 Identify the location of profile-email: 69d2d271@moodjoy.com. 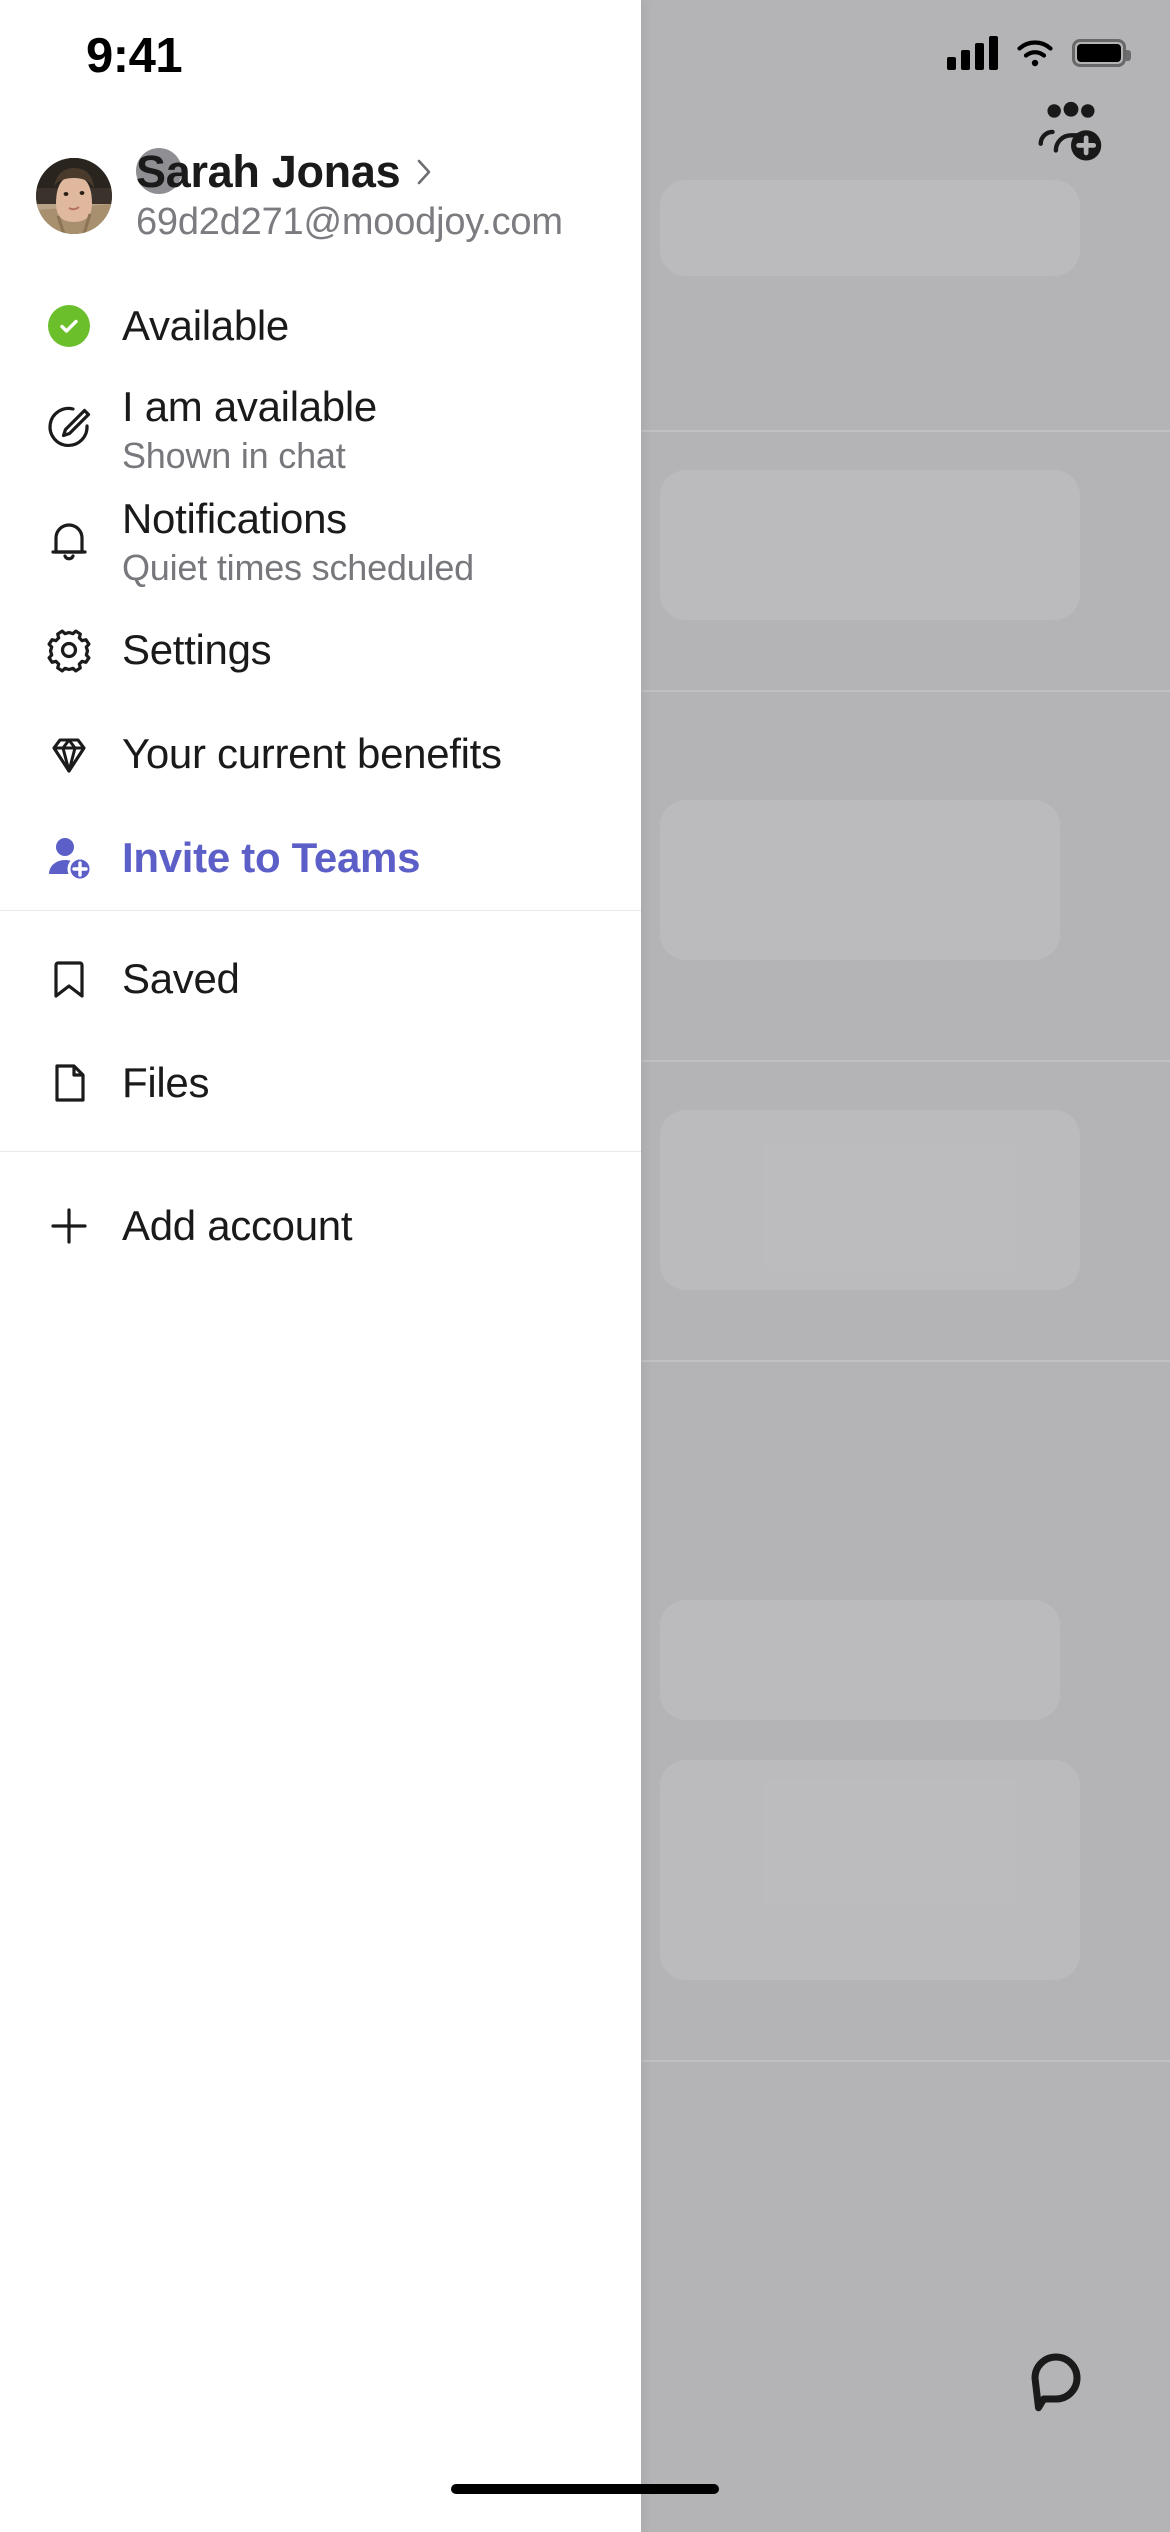
(349, 222).